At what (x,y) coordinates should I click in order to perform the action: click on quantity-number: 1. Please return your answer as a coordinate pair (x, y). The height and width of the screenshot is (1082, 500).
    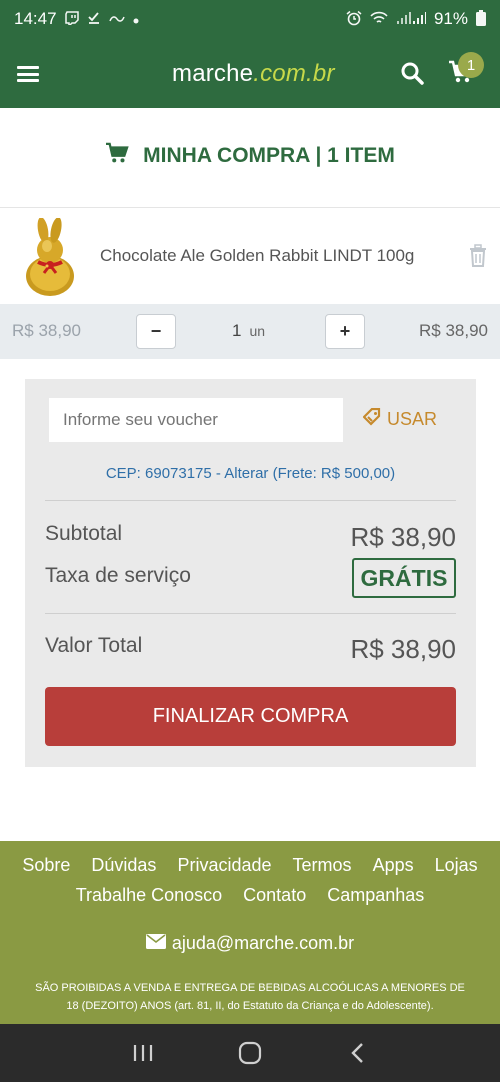
    Looking at the image, I should click on (237, 330).